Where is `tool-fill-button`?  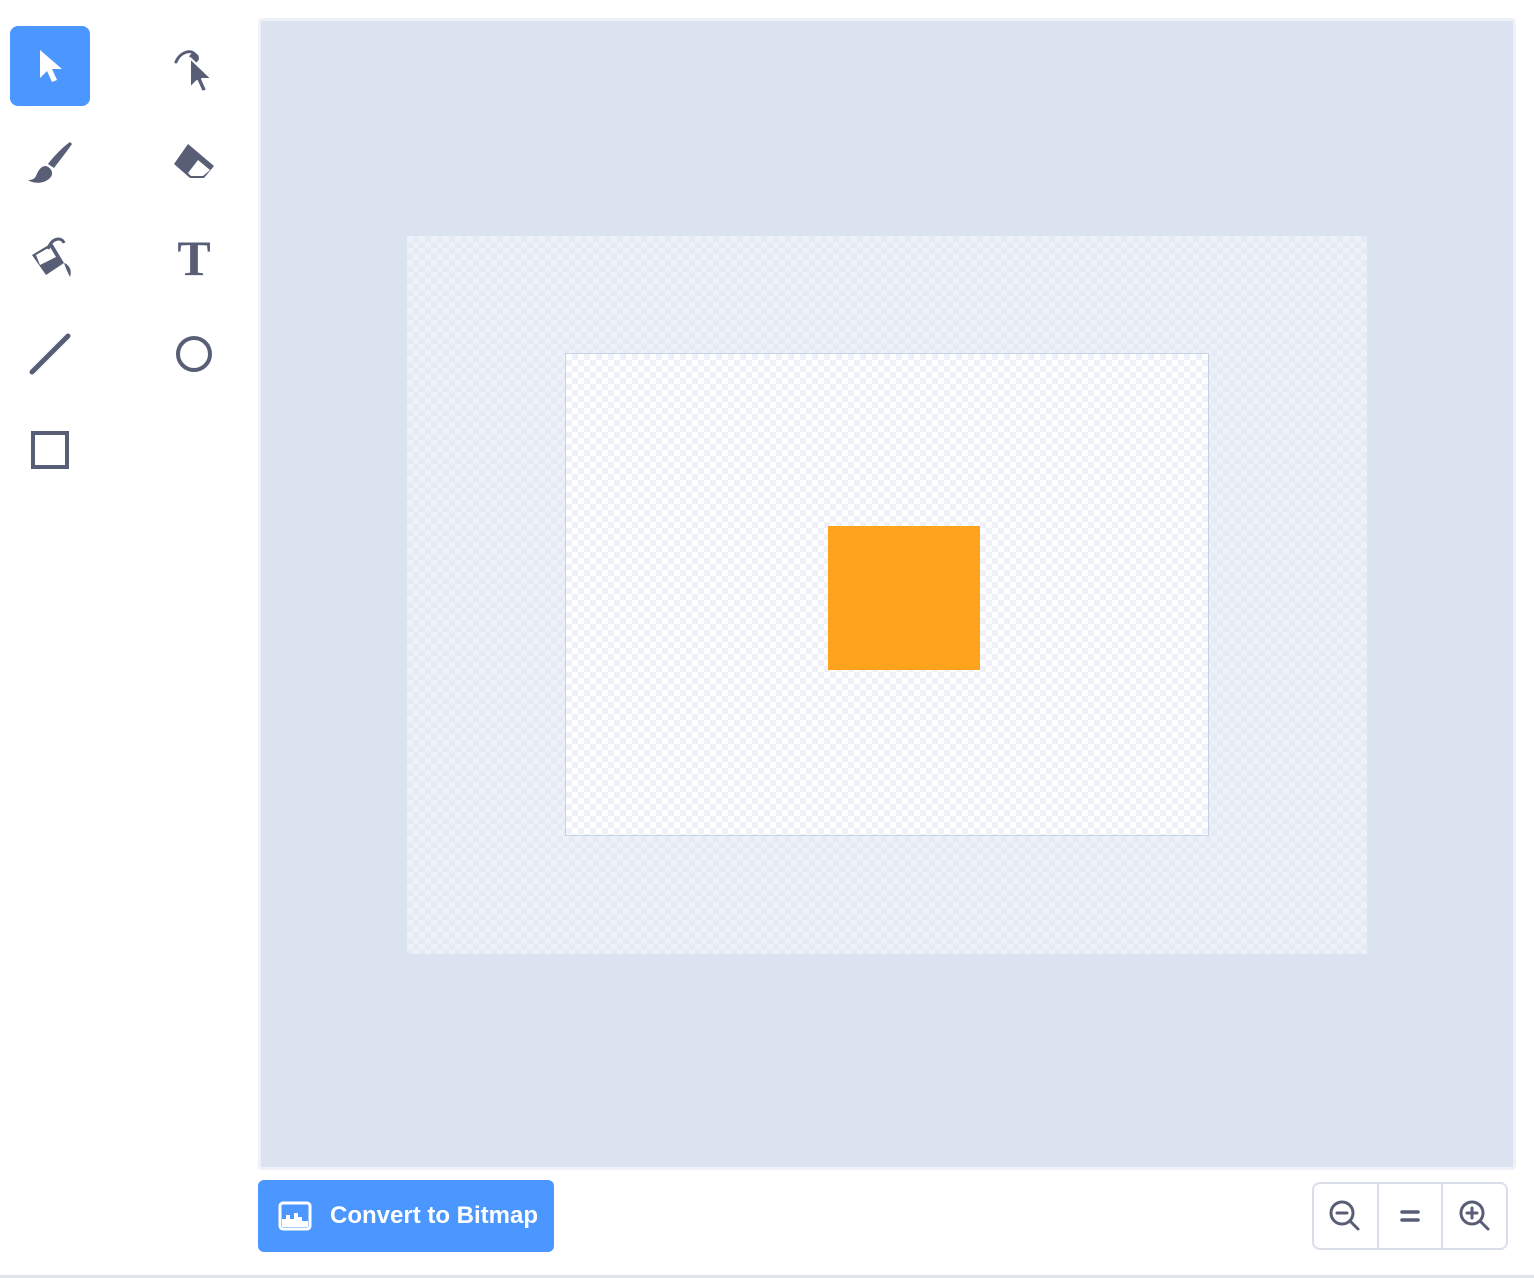
tool-fill-button is located at coordinates (50, 258).